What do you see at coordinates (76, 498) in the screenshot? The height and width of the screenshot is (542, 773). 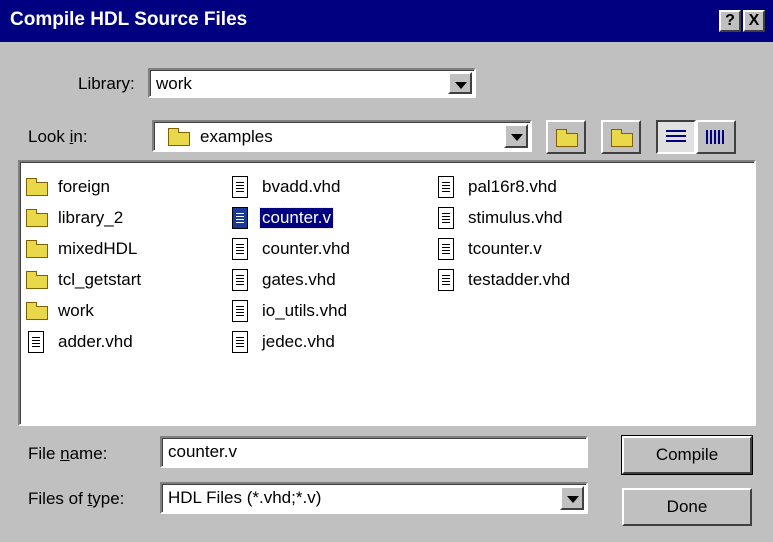 I see `file-type-label: Files of type:` at bounding box center [76, 498].